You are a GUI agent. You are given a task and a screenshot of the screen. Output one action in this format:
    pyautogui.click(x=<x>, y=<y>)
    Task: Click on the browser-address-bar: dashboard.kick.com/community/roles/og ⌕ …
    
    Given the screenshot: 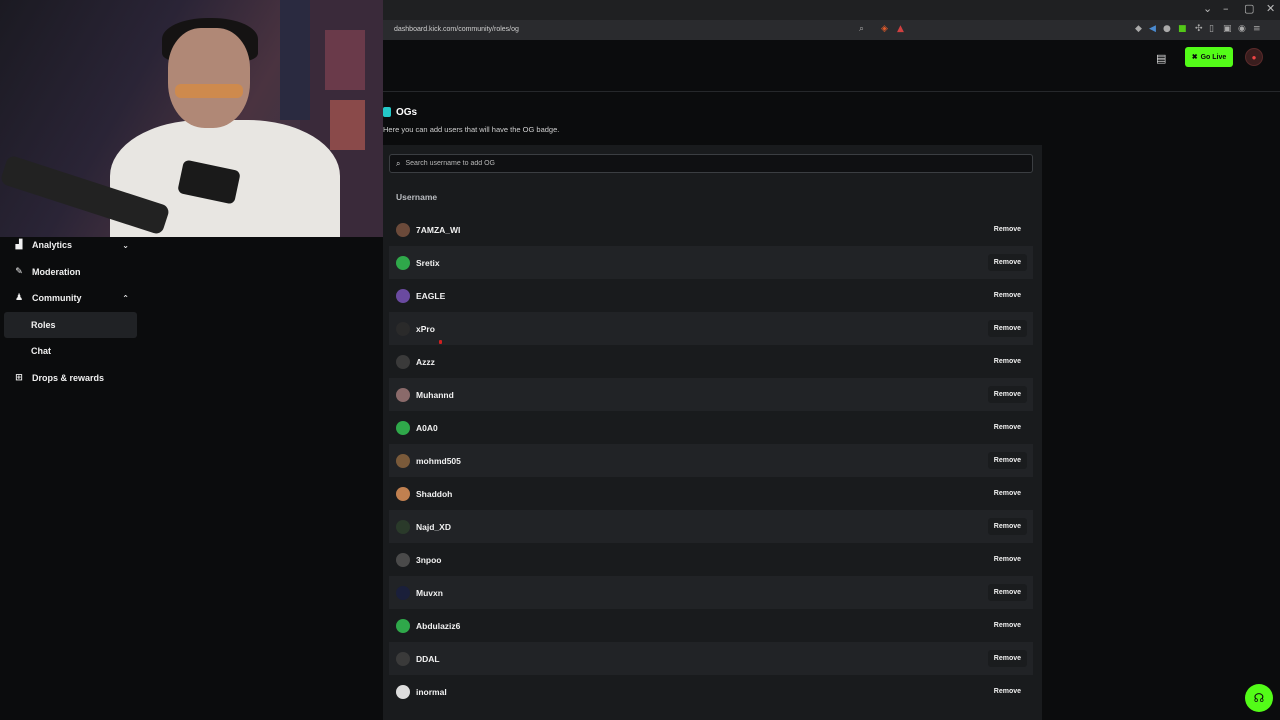 What is the action you would take?
    pyautogui.click(x=831, y=30)
    